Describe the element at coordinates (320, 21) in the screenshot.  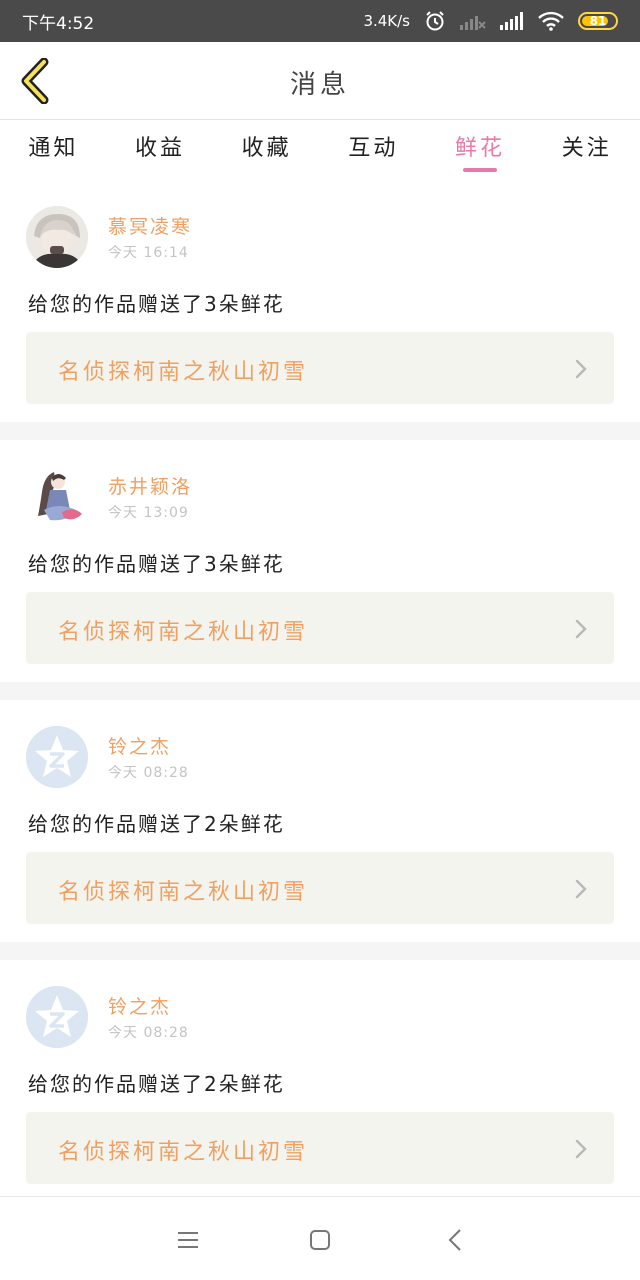
I see `status-bar: 下午4:52 3.4K/s 81` at that location.